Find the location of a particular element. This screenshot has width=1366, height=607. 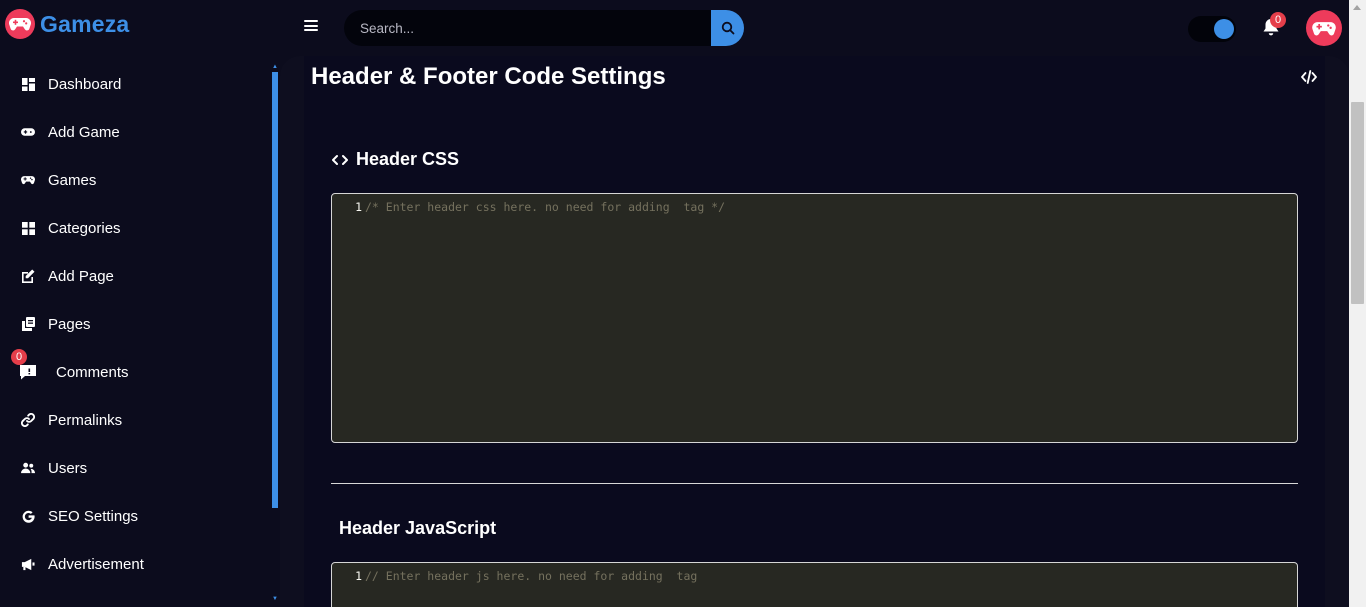

page-scrollbar is located at coordinates (1357, 303).